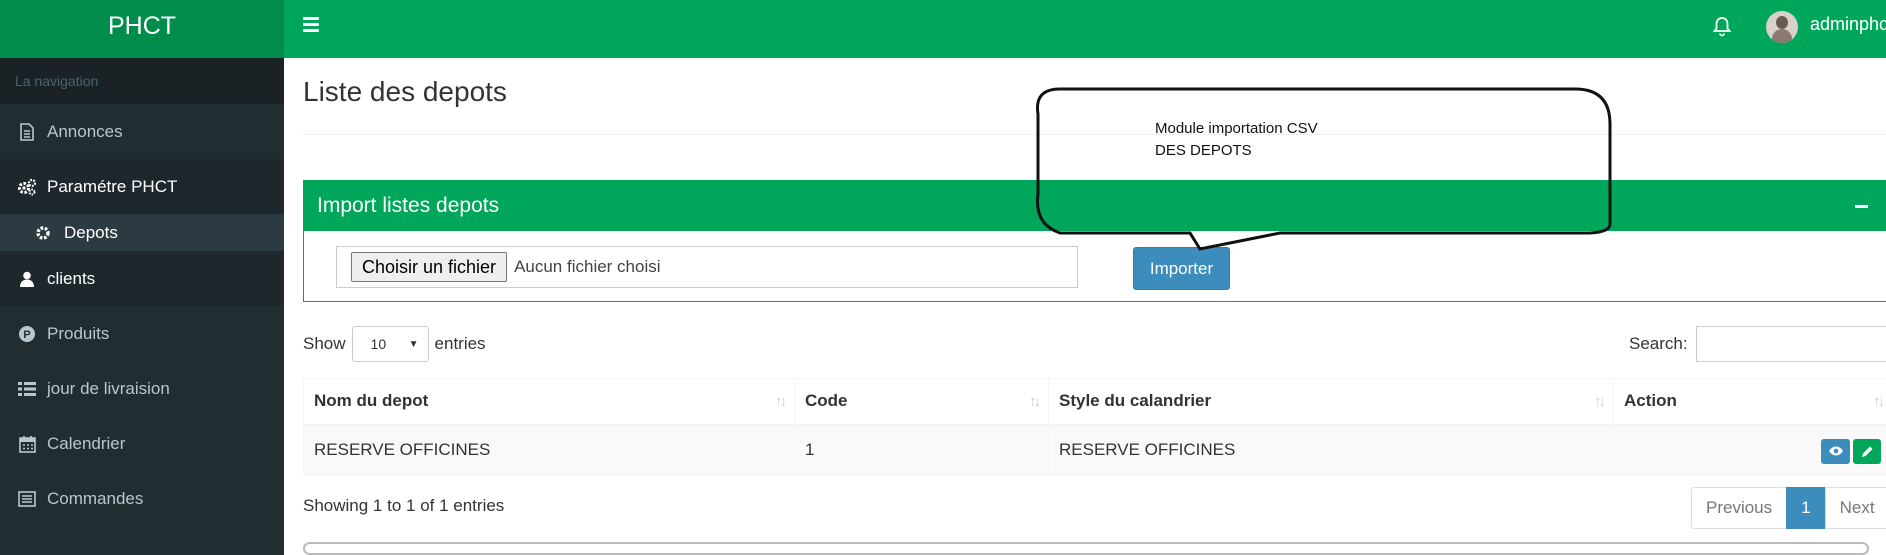 The height and width of the screenshot is (555, 1886). What do you see at coordinates (1323, 169) in the screenshot?
I see `callout-bubble` at bounding box center [1323, 169].